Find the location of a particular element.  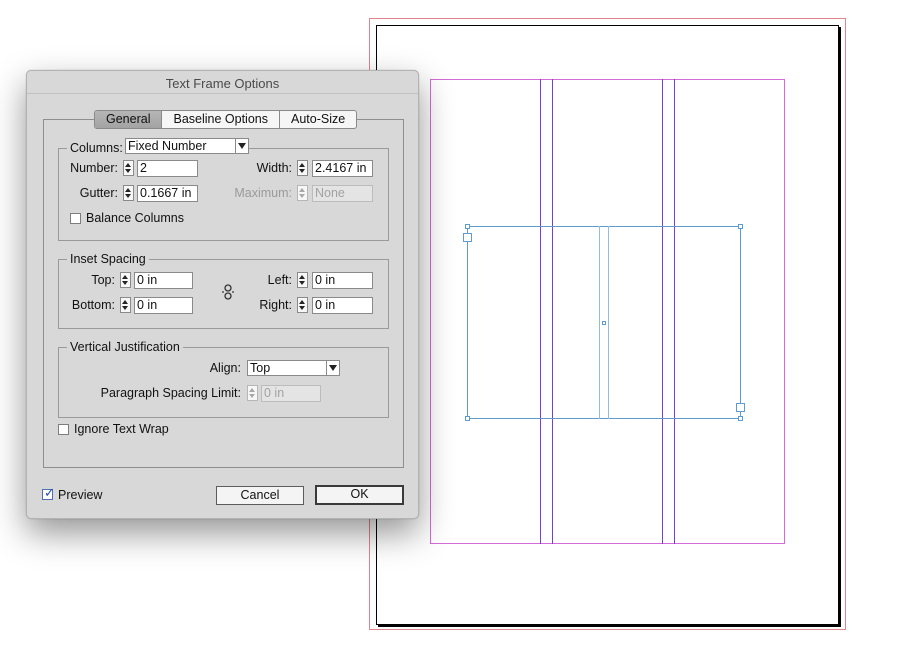

inset-right-stepper is located at coordinates (302, 305).